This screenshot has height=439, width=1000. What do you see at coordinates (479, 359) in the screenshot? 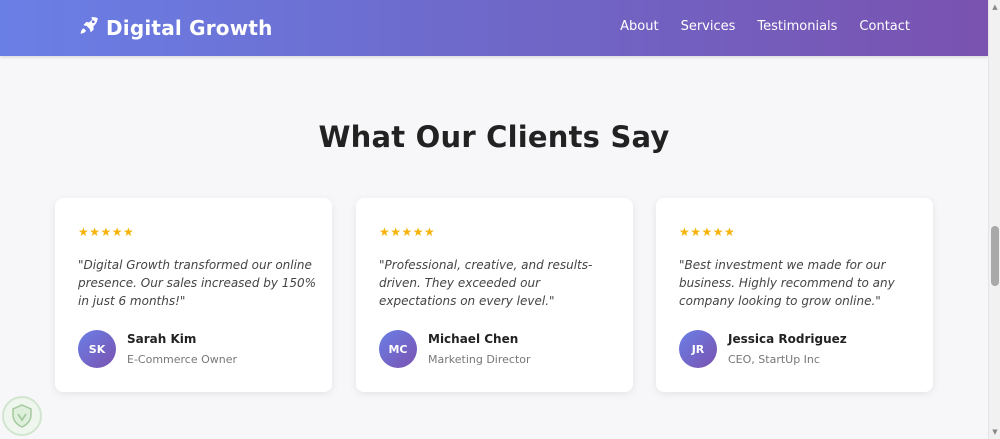
I see `client-role: Marketing Director` at bounding box center [479, 359].